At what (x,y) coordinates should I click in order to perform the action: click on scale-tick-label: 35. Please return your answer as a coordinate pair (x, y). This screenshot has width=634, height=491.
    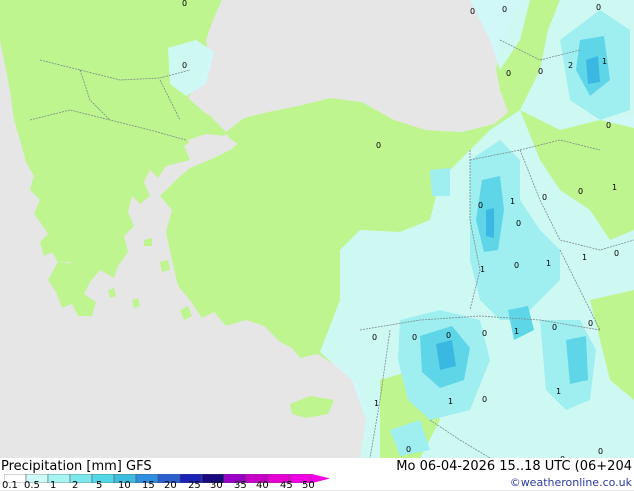
    Looking at the image, I should click on (240, 485).